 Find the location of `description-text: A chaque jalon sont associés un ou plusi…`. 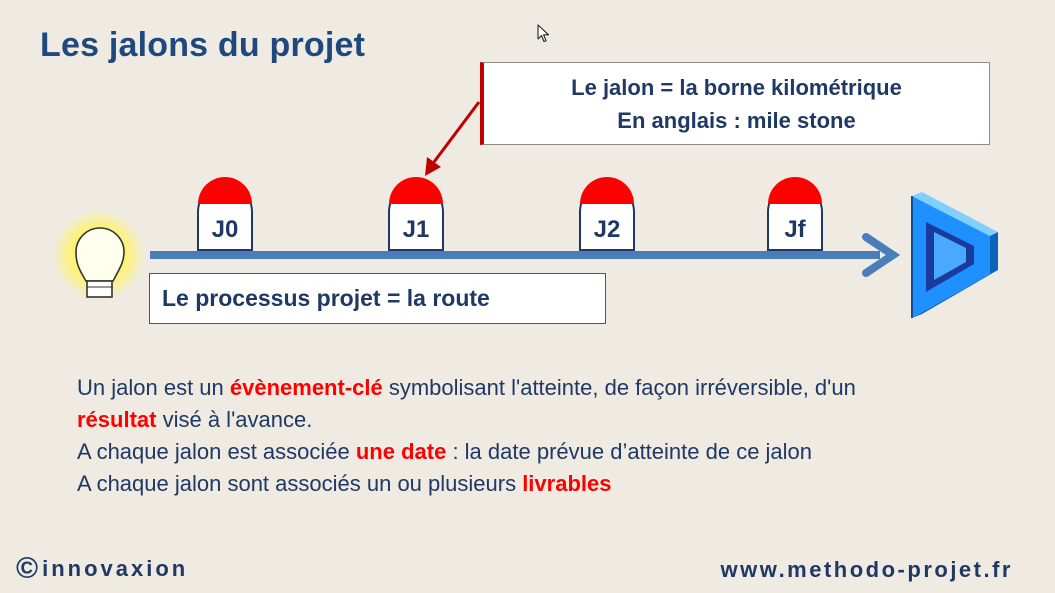

description-text: A chaque jalon sont associés un ou plusi… is located at coordinates (300, 483).